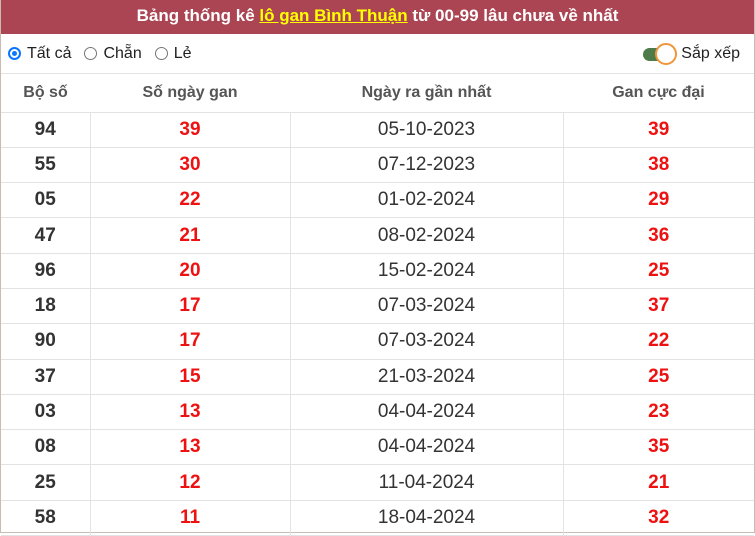 This screenshot has height=536, width=755. I want to click on radio-odd-circle, so click(161, 53).